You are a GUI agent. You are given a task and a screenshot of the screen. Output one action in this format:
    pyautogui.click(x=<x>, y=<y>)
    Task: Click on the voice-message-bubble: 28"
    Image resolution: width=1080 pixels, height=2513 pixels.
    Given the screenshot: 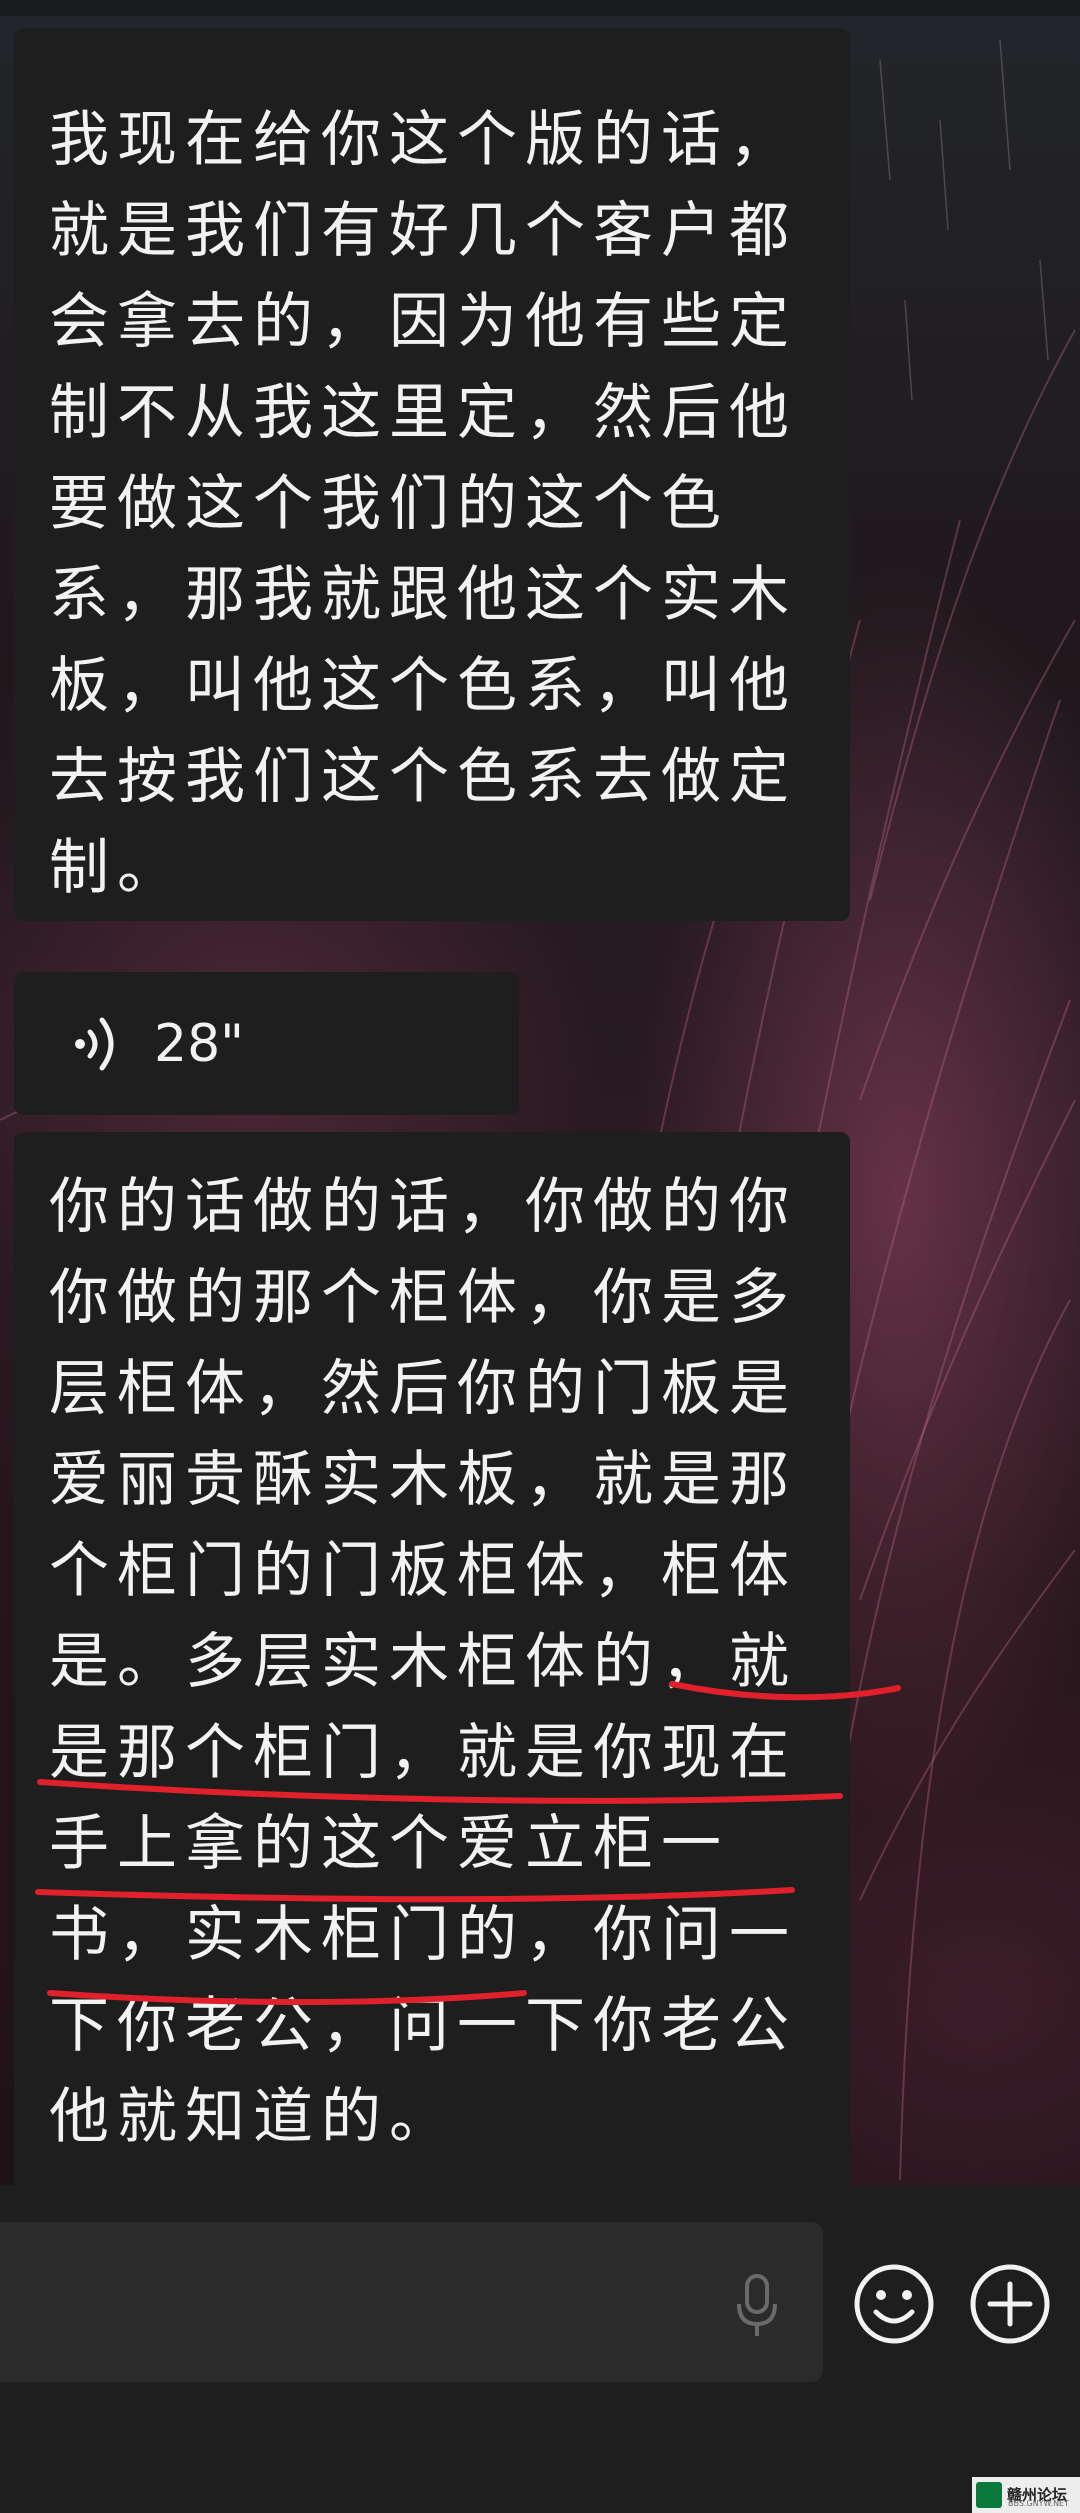 What is the action you would take?
    pyautogui.click(x=266, y=1043)
    